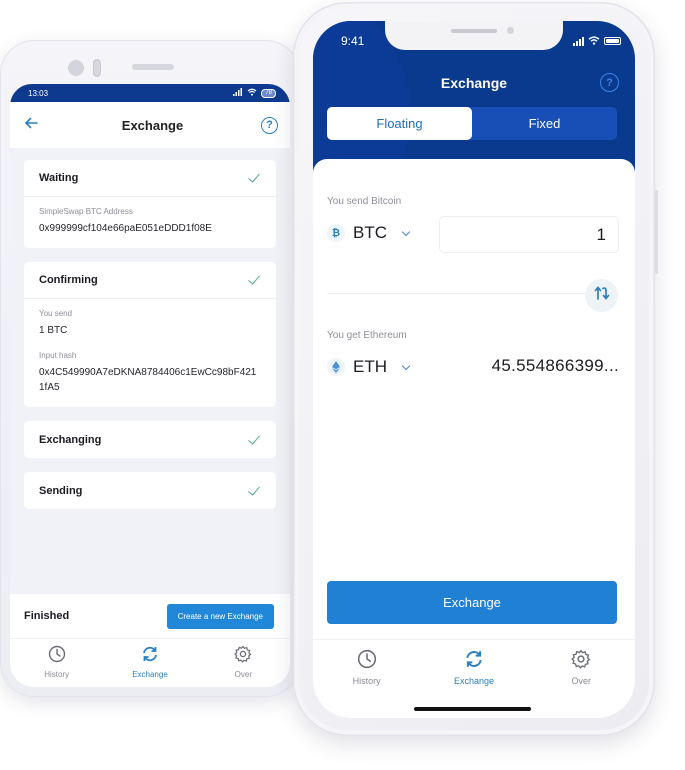 The height and width of the screenshot is (770, 685). I want to click on send-coin-code: BTC, so click(370, 232).